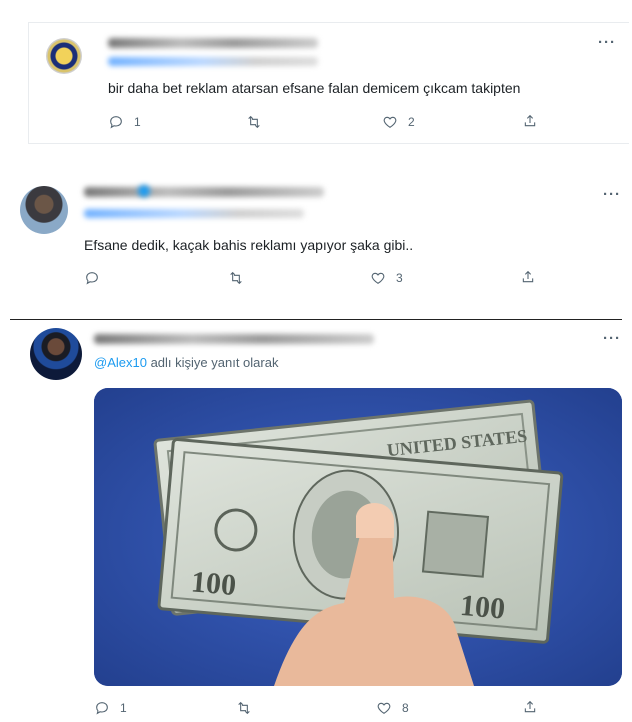 The image size is (632, 722). What do you see at coordinates (399, 278) in the screenshot?
I see `like-count: 3` at bounding box center [399, 278].